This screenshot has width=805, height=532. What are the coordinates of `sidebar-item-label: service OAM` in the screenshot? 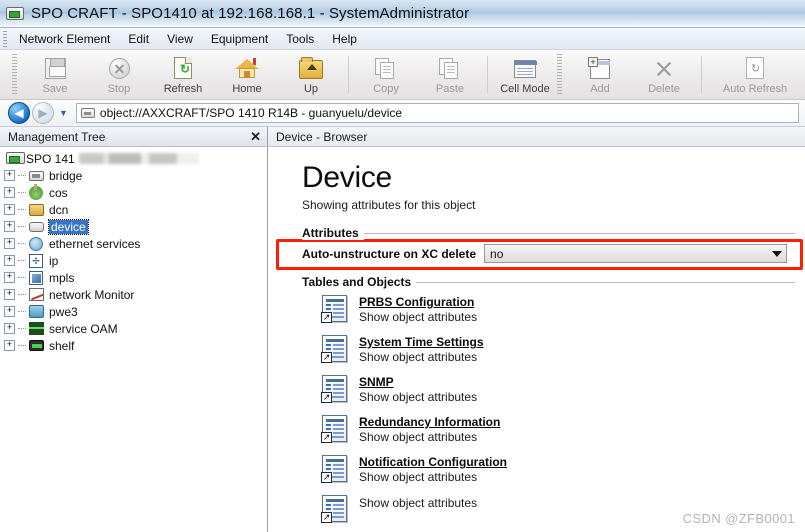 It's located at (83, 328).